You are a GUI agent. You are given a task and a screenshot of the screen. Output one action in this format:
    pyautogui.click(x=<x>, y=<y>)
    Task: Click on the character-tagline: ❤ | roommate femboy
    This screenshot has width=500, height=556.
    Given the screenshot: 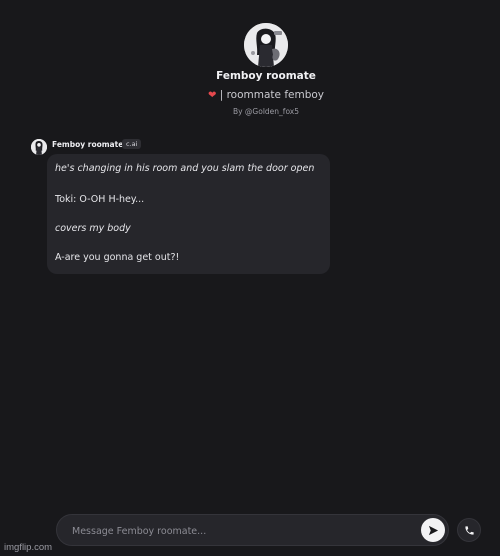 What is the action you would take?
    pyautogui.click(x=250, y=95)
    